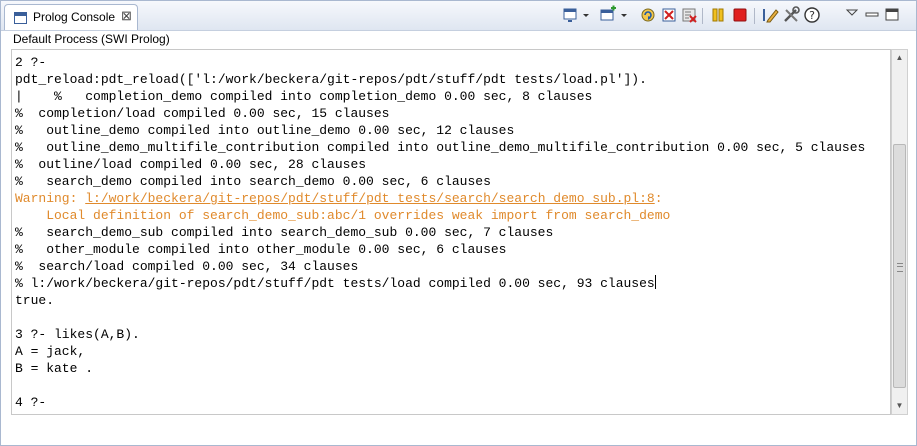 This screenshot has width=917, height=446. What do you see at coordinates (648, 15) in the screenshot?
I see `reload-icon` at bounding box center [648, 15].